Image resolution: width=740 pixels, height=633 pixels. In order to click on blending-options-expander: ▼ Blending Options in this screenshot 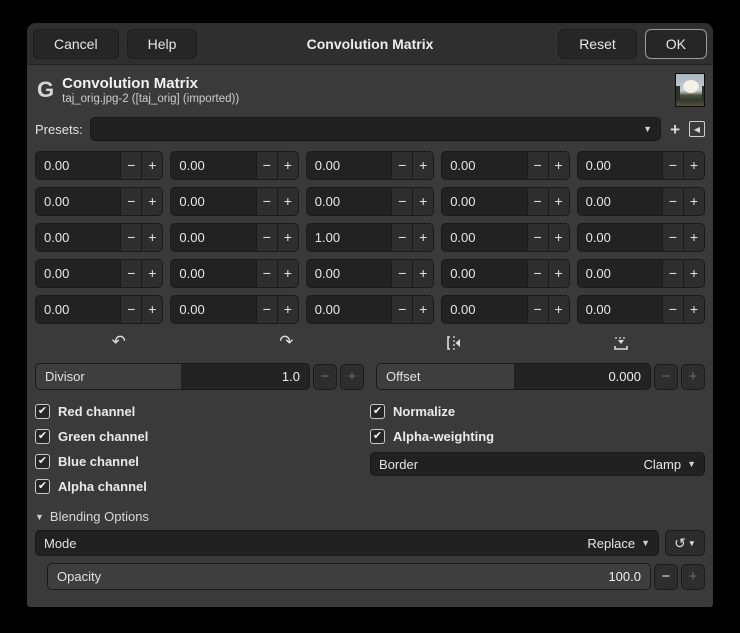, I will do `click(370, 513)`.